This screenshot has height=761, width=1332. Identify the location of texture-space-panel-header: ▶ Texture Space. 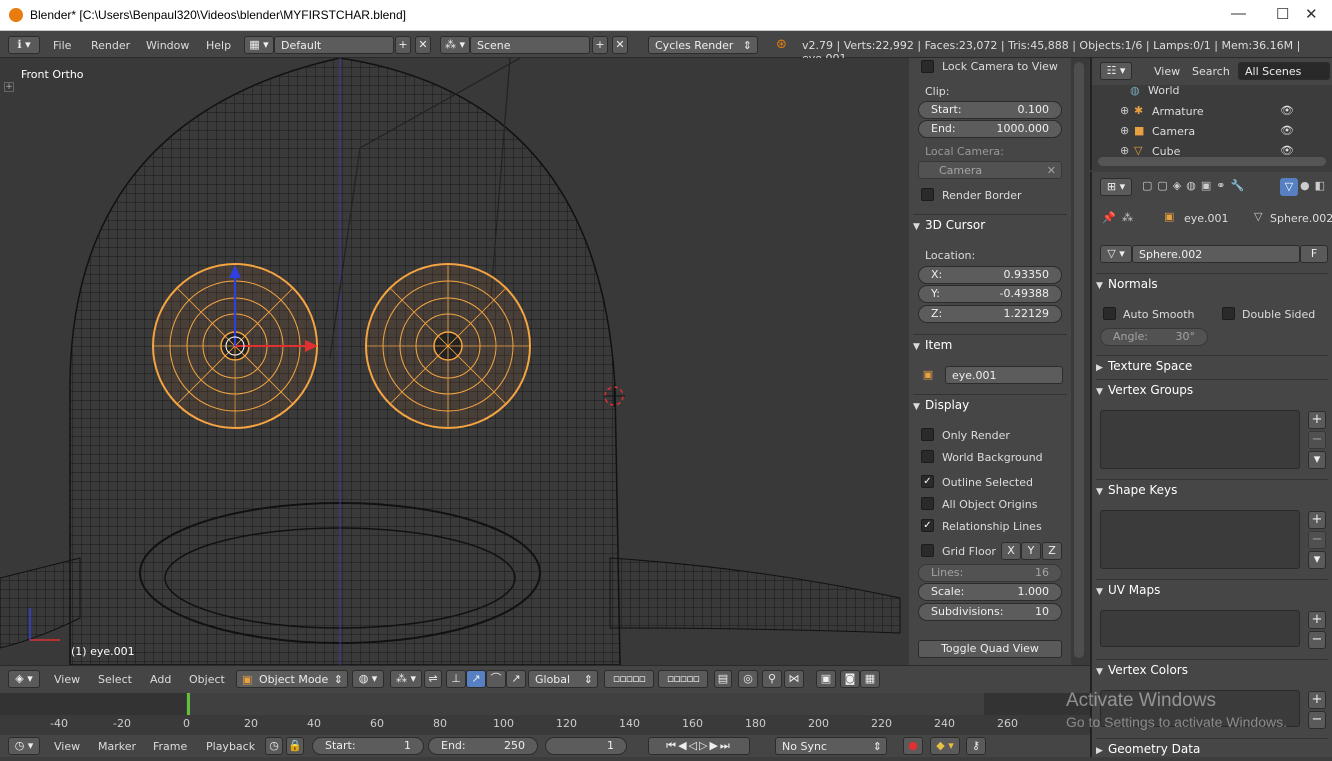
(1212, 365).